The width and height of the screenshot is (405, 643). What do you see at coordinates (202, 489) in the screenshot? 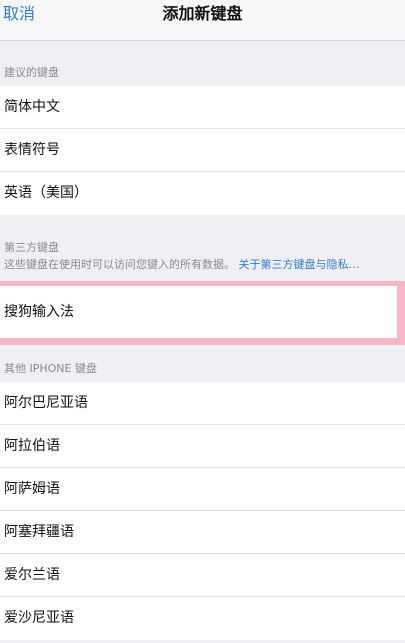
I see `keyboard-item-assamese: 阿萨姆语` at bounding box center [202, 489].